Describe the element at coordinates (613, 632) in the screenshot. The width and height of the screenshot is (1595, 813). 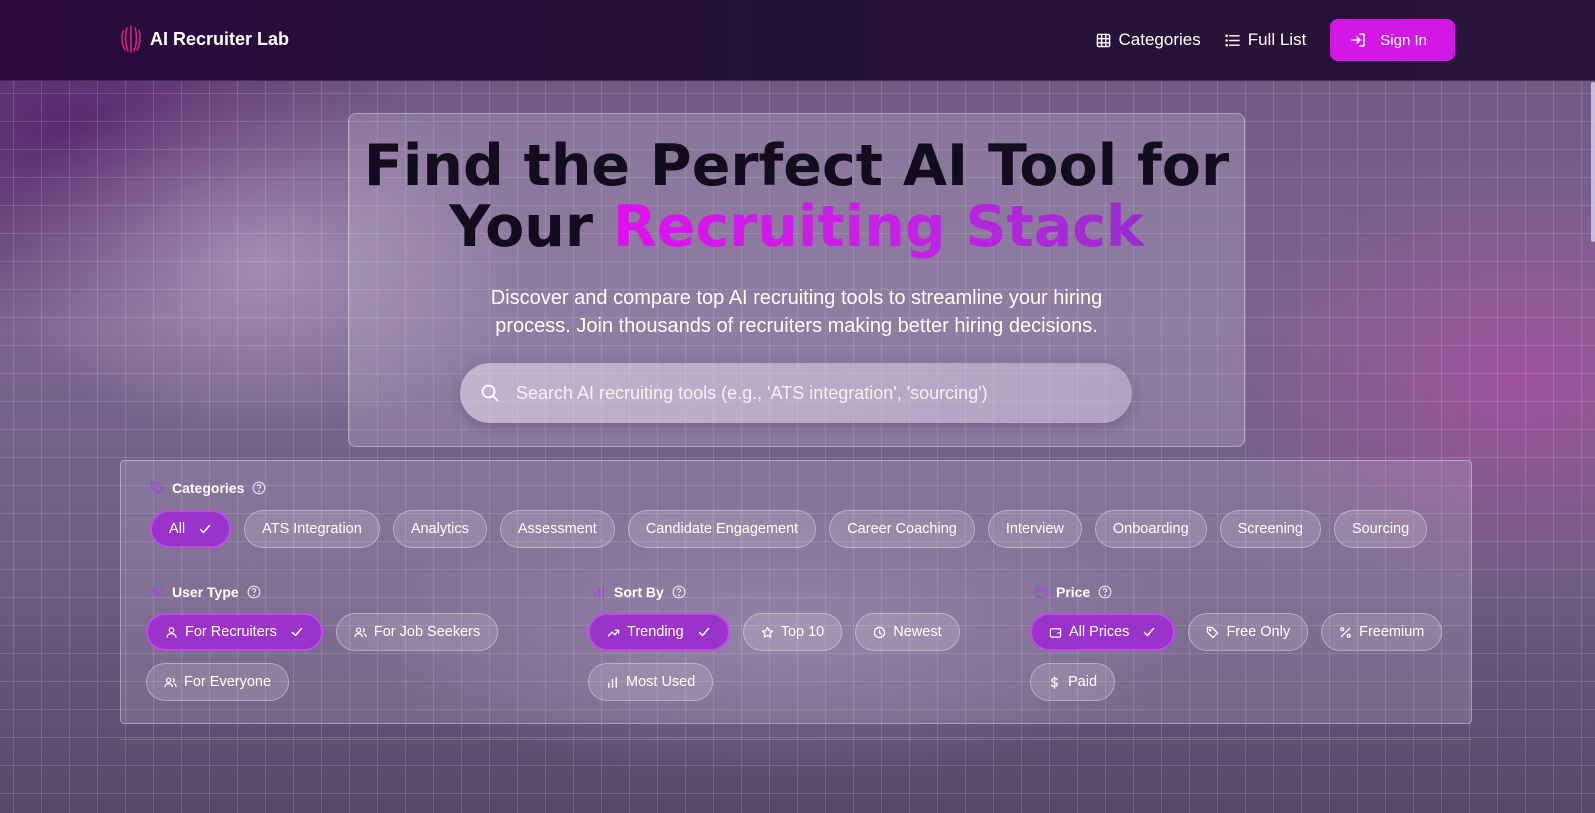
I see `trending-up-icon` at that location.